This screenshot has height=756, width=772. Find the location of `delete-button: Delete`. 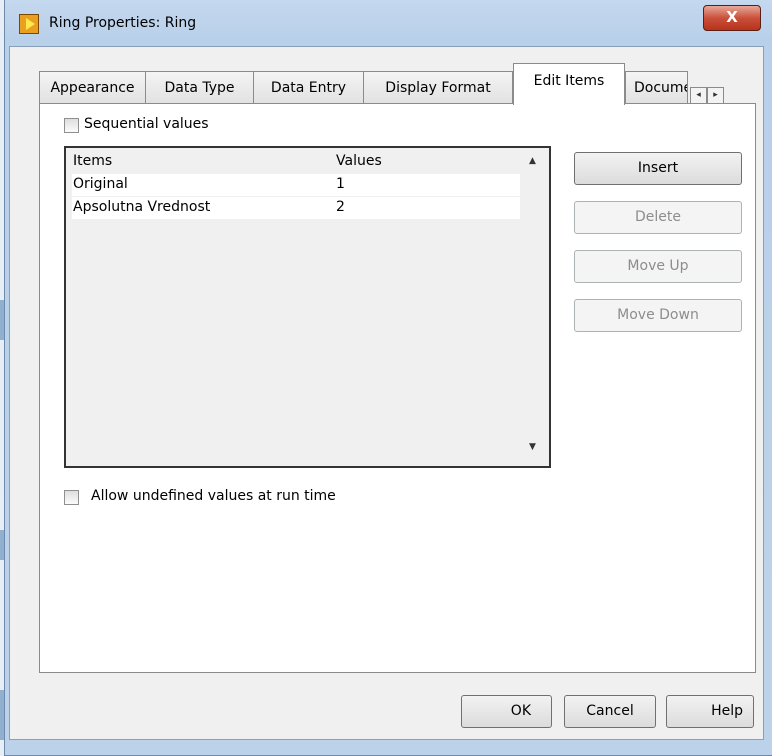

delete-button: Delete is located at coordinates (658, 217).